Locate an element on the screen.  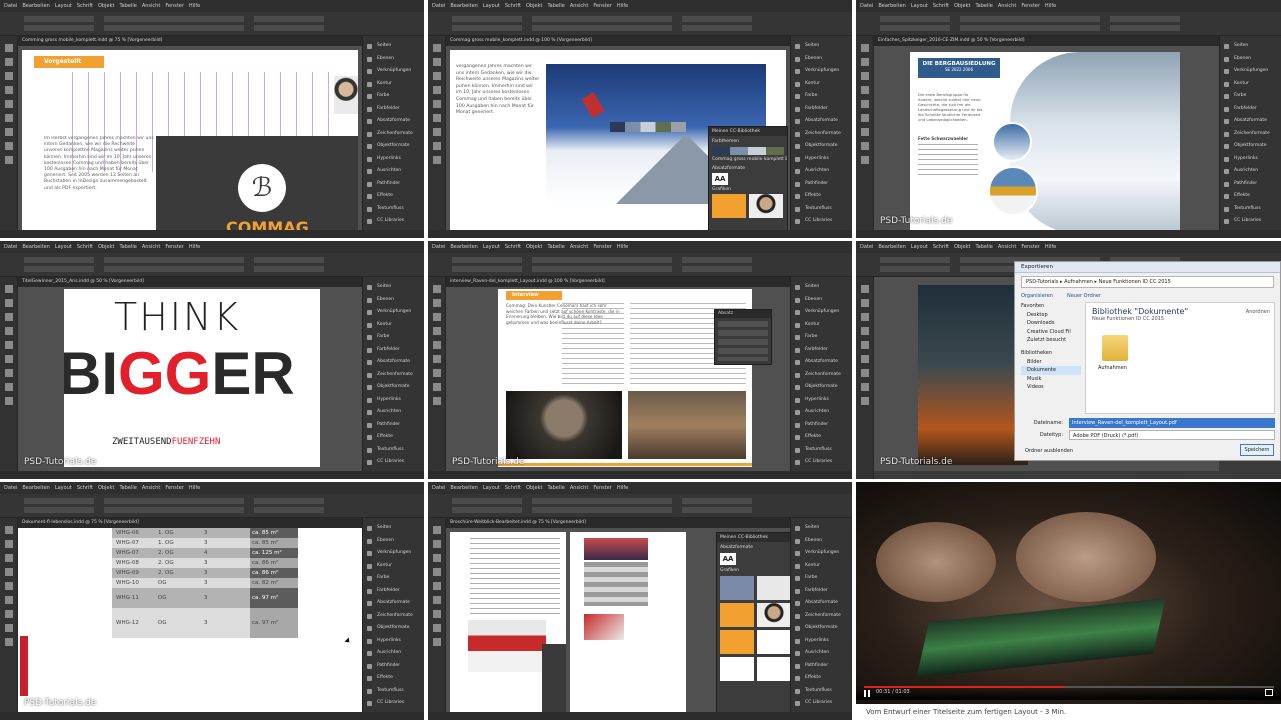
new-folder-button: Neuer Ordner is located at coordinates (1084, 296).